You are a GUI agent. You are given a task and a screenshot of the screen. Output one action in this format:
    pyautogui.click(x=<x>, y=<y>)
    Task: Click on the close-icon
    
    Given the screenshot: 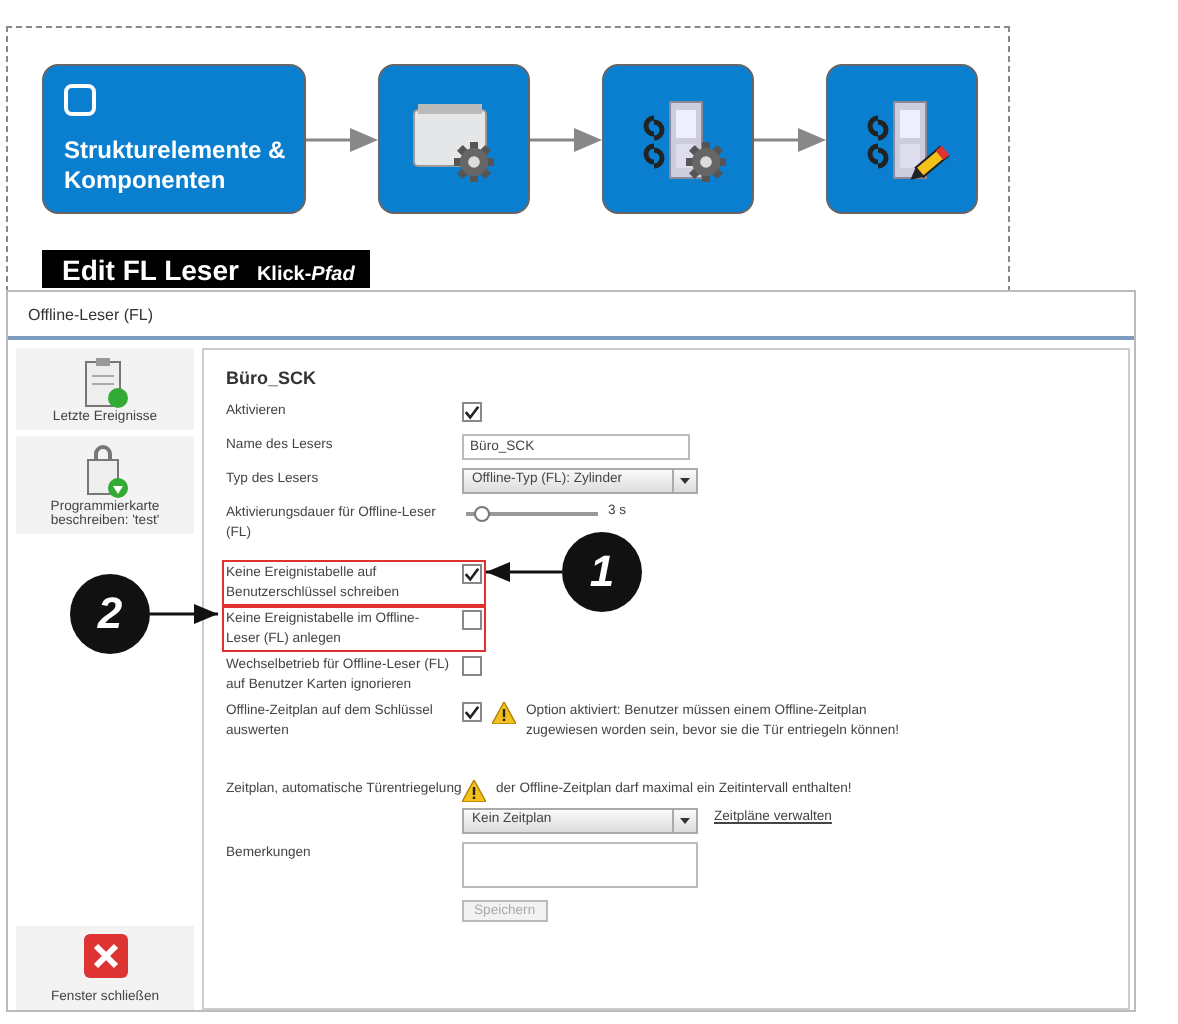 What is the action you would take?
    pyautogui.click(x=105, y=956)
    